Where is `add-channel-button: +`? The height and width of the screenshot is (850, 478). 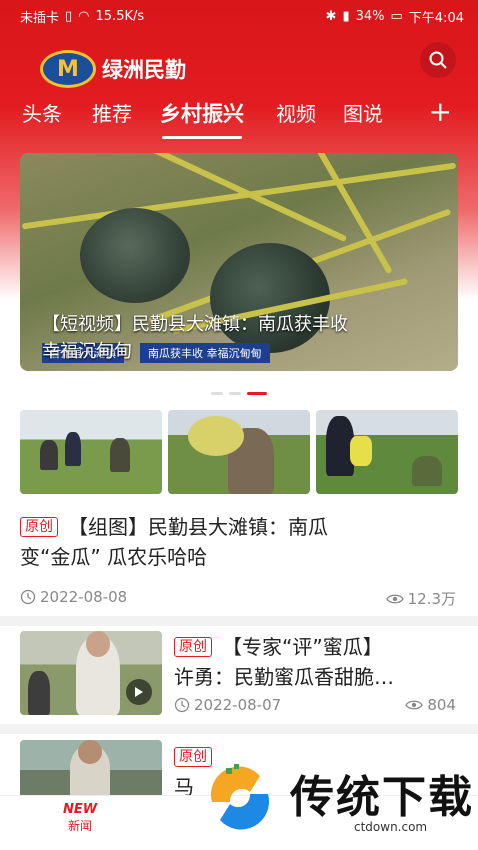
add-channel-button: + is located at coordinates (440, 112).